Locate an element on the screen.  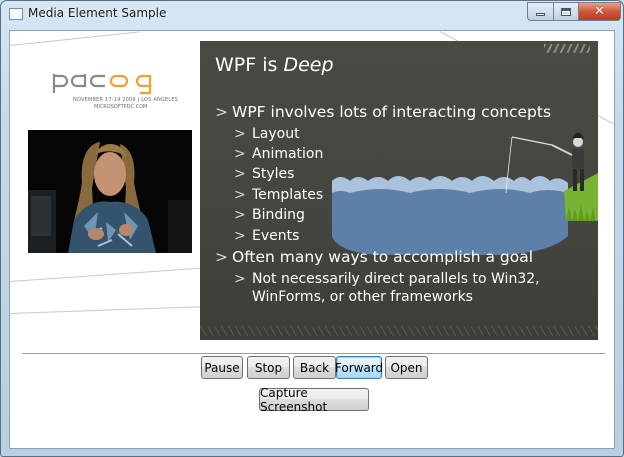
minimize-icon is located at coordinates (540, 14).